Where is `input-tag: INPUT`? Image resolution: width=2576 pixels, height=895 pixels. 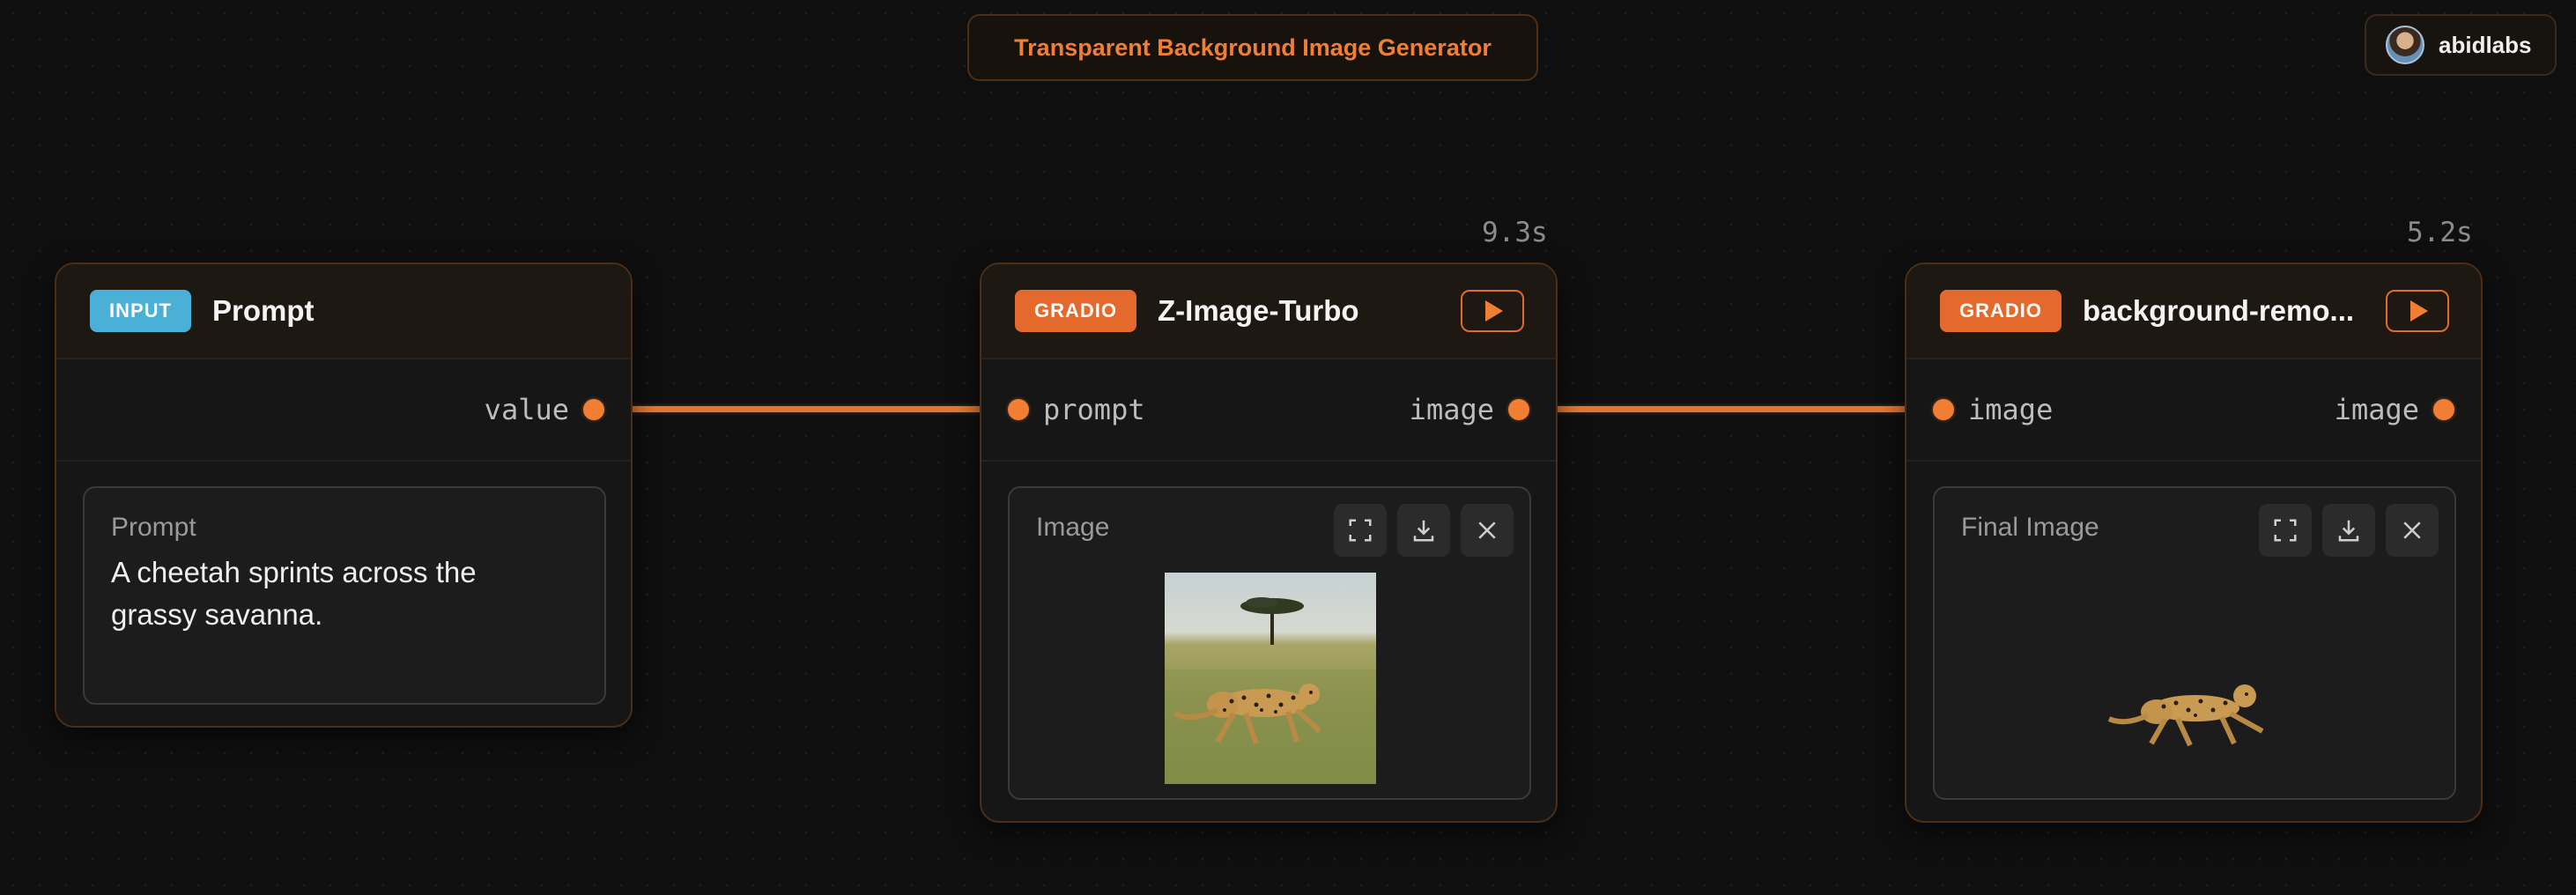 input-tag: INPUT is located at coordinates (141, 311).